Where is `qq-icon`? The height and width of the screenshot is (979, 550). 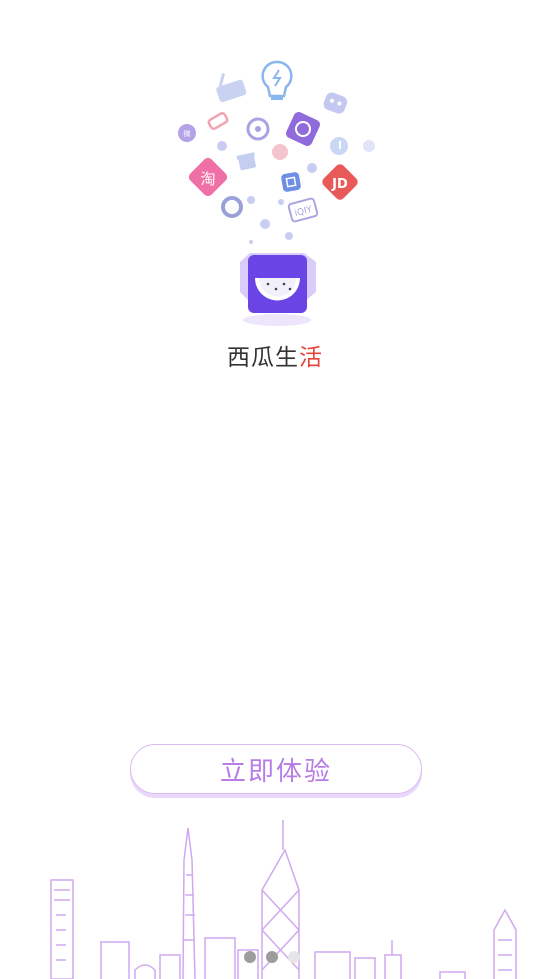
qq-icon is located at coordinates (232, 207).